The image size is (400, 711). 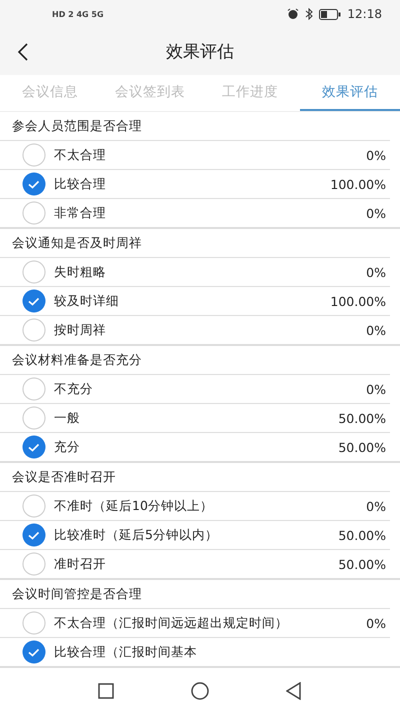 I want to click on clock-time: 12:18, so click(x=364, y=14).